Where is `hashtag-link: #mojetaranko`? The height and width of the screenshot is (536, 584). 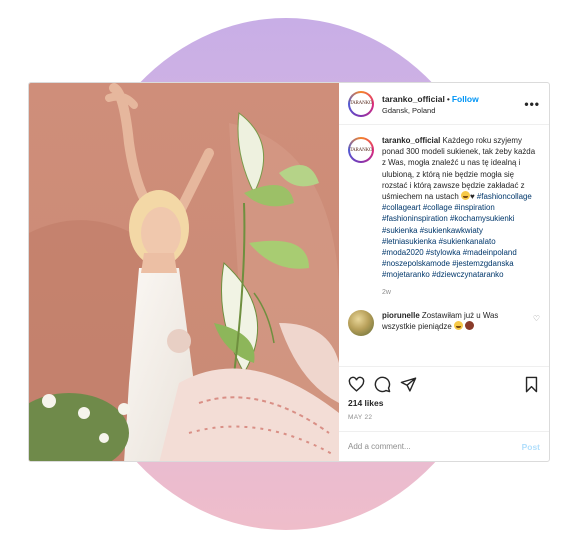
hashtag-link: #mojetaranko is located at coordinates (406, 274).